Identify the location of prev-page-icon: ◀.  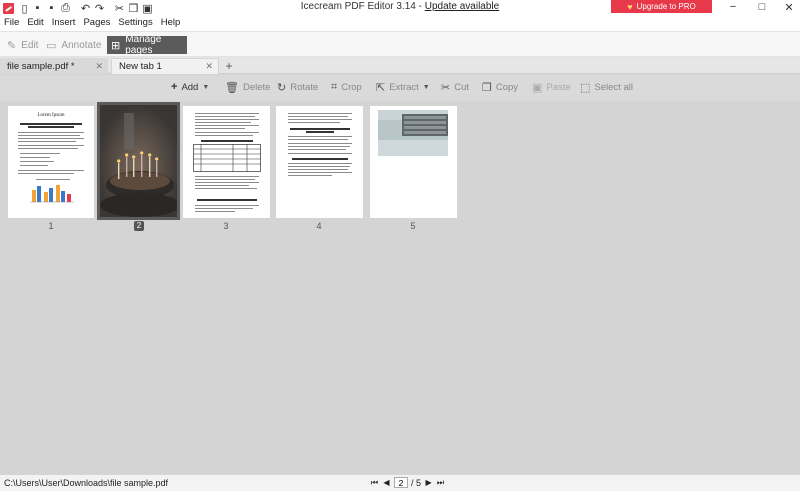
(386, 482).